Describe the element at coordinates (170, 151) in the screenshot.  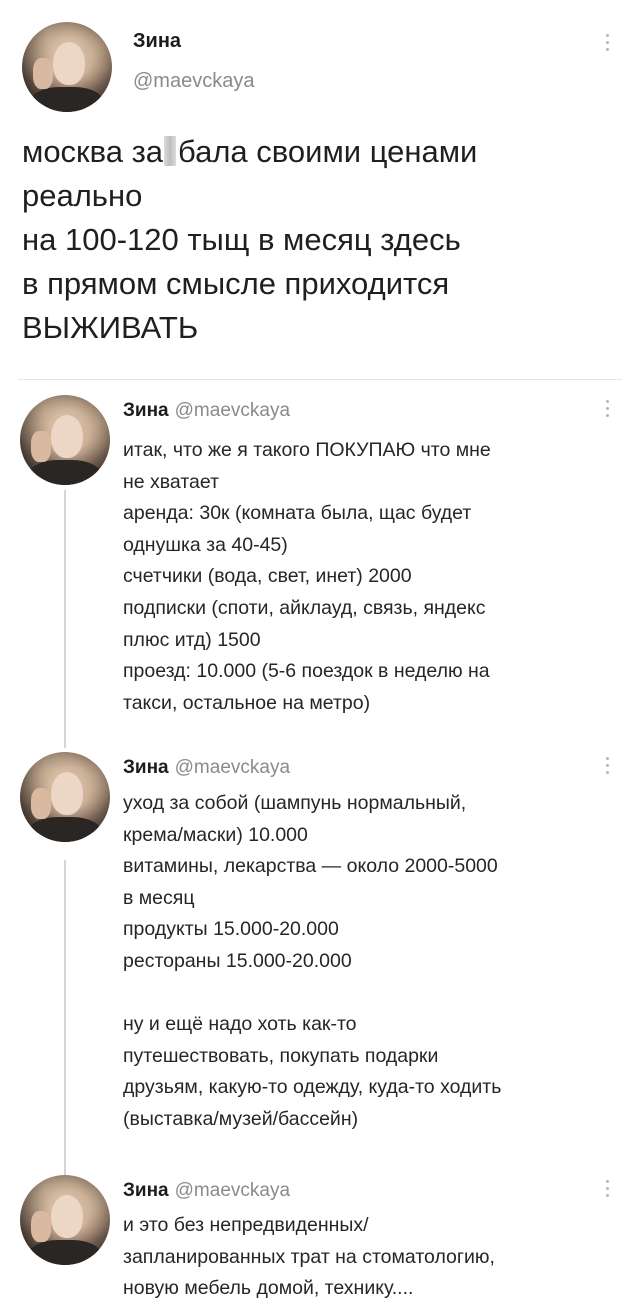
I see `censor-blur` at that location.